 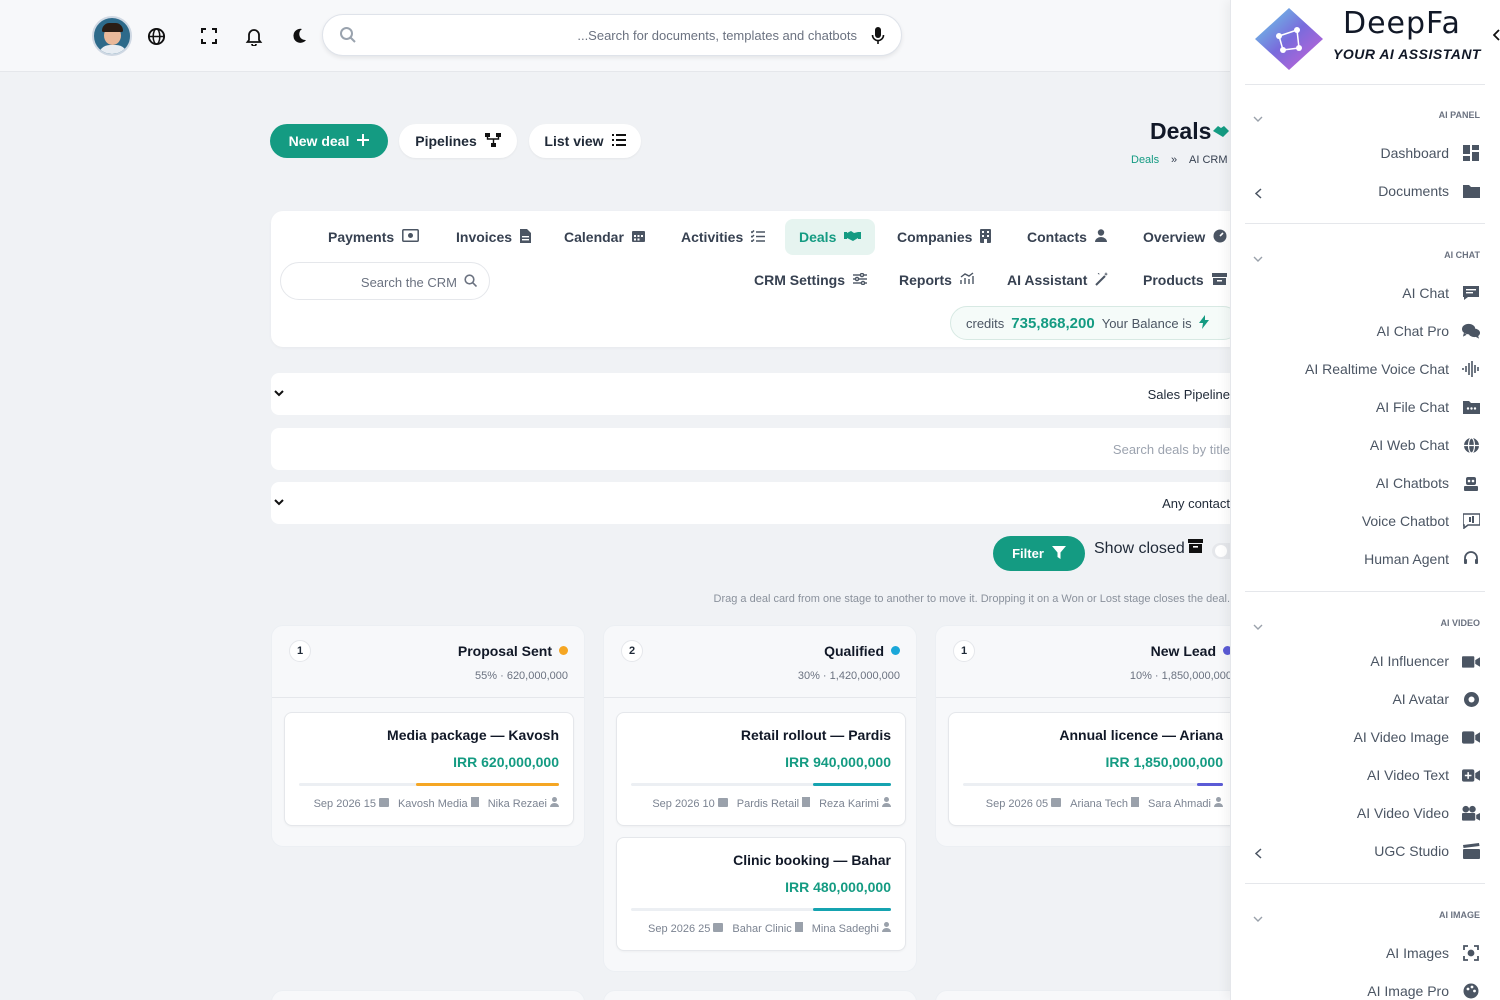 I want to click on deal-contact: Reza Karimi, so click(x=849, y=803).